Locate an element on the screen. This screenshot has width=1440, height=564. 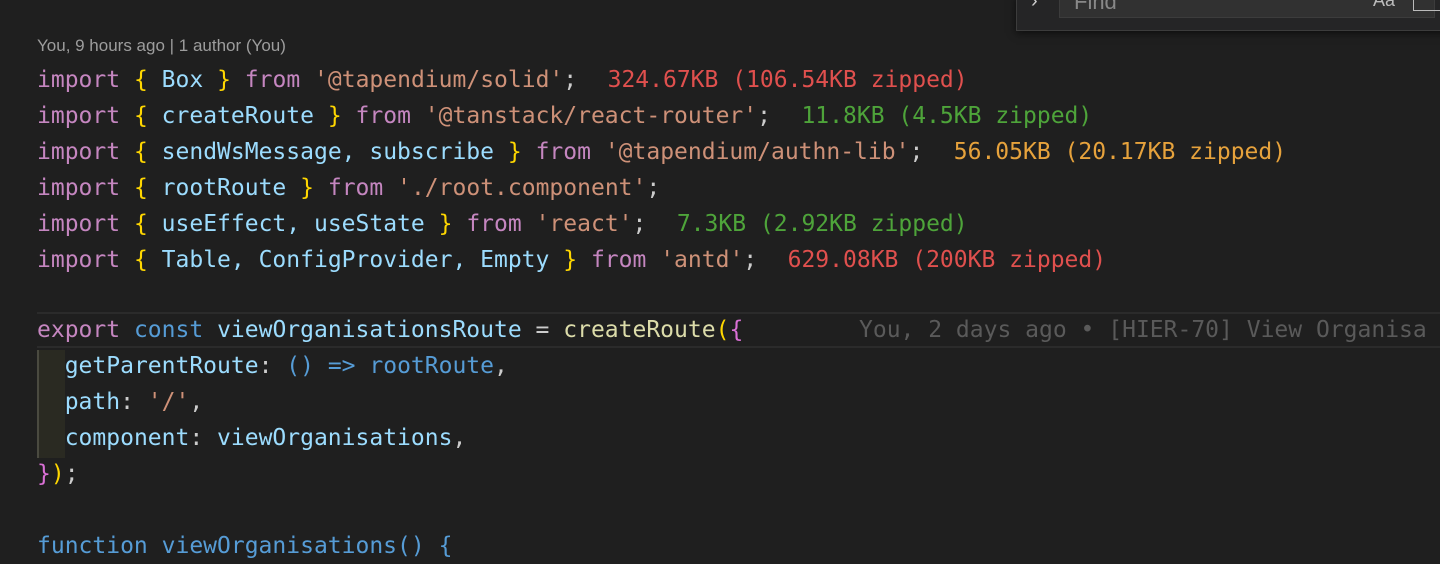
object-property-line: getParentRoute: () => rootRoute, is located at coordinates (738, 366).